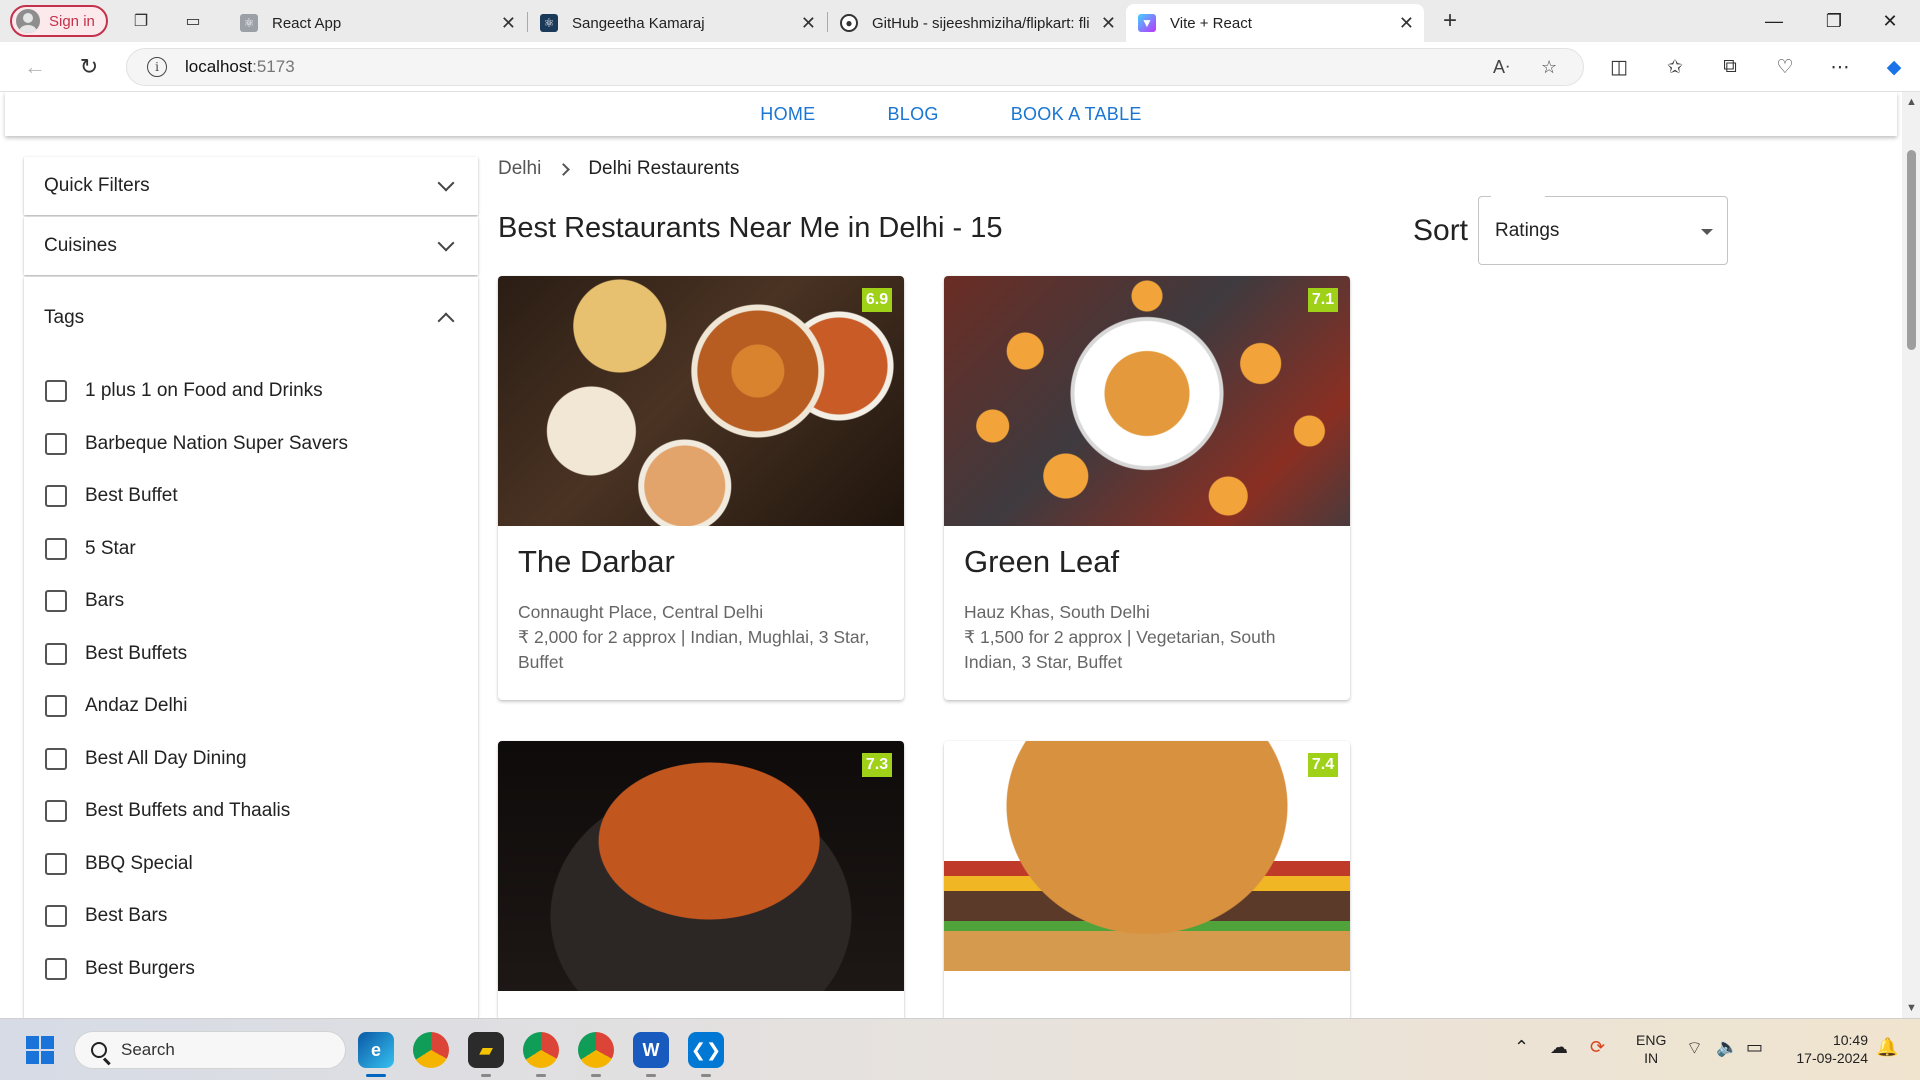 The image size is (1920, 1080). Describe the element at coordinates (1707, 232) in the screenshot. I see `dropdown-arrow-icon` at that location.